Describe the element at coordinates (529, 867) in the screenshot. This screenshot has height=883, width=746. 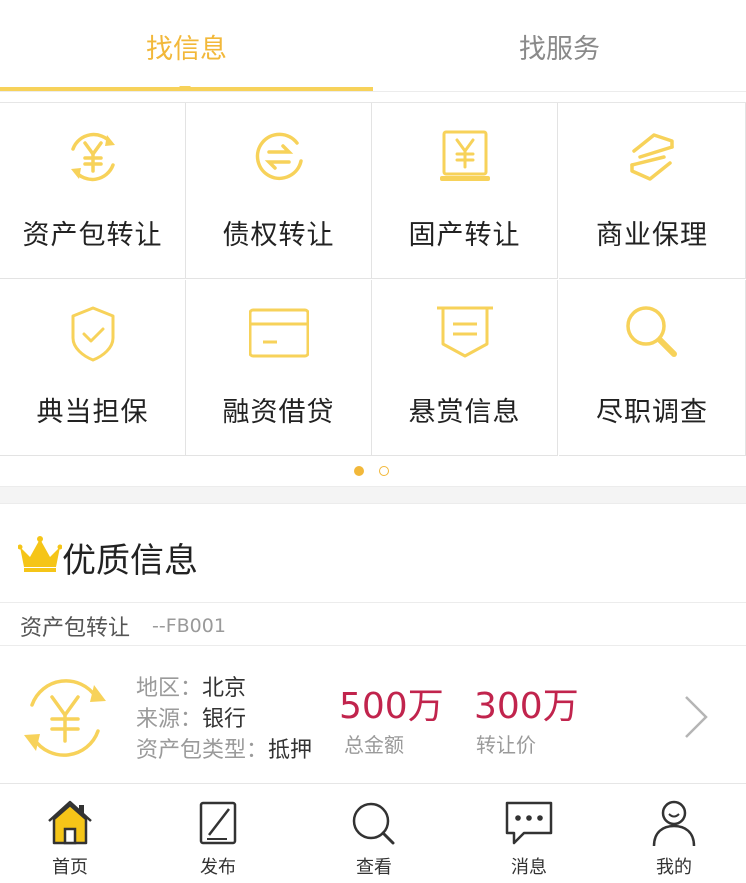
I see `nav-label: 消息` at that location.